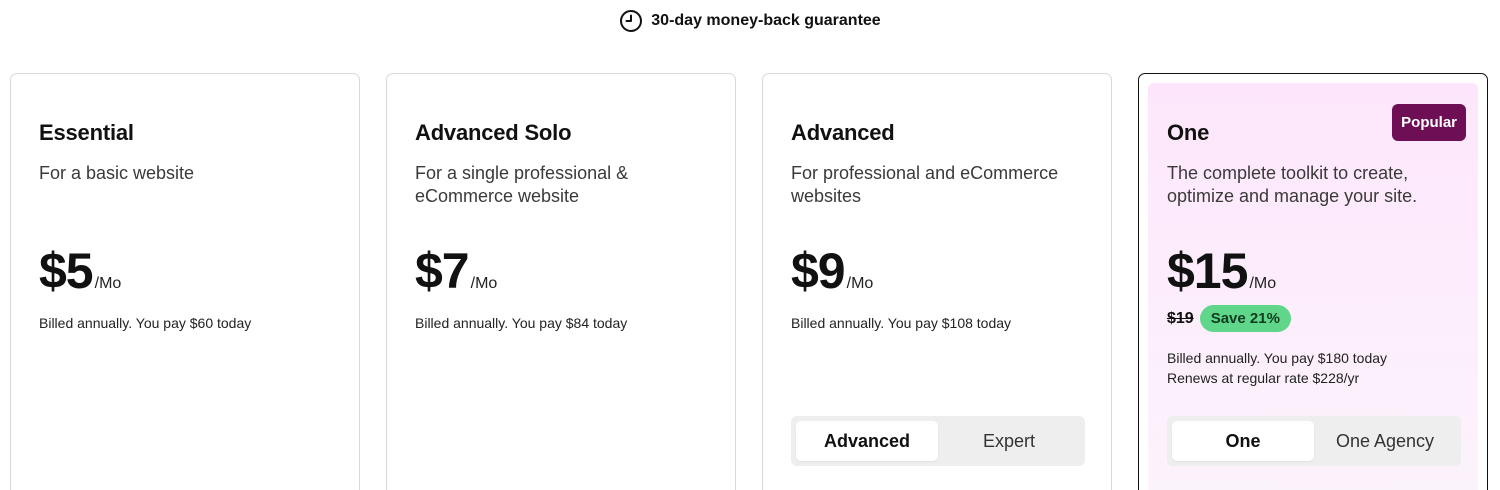 This screenshot has width=1500, height=490. Describe the element at coordinates (867, 441) in the screenshot. I see `toggle-option-advanced: Advanced` at that location.